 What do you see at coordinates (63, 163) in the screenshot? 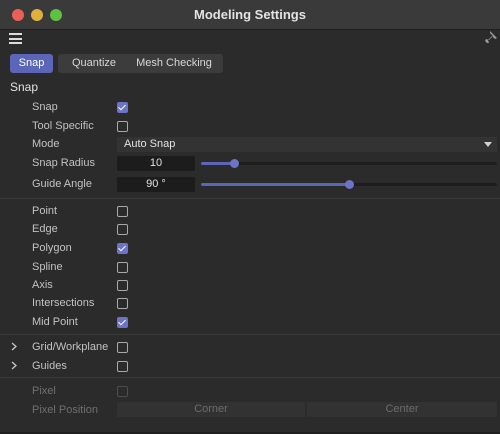
I see `snap-radius-label: Snap Radius` at bounding box center [63, 163].